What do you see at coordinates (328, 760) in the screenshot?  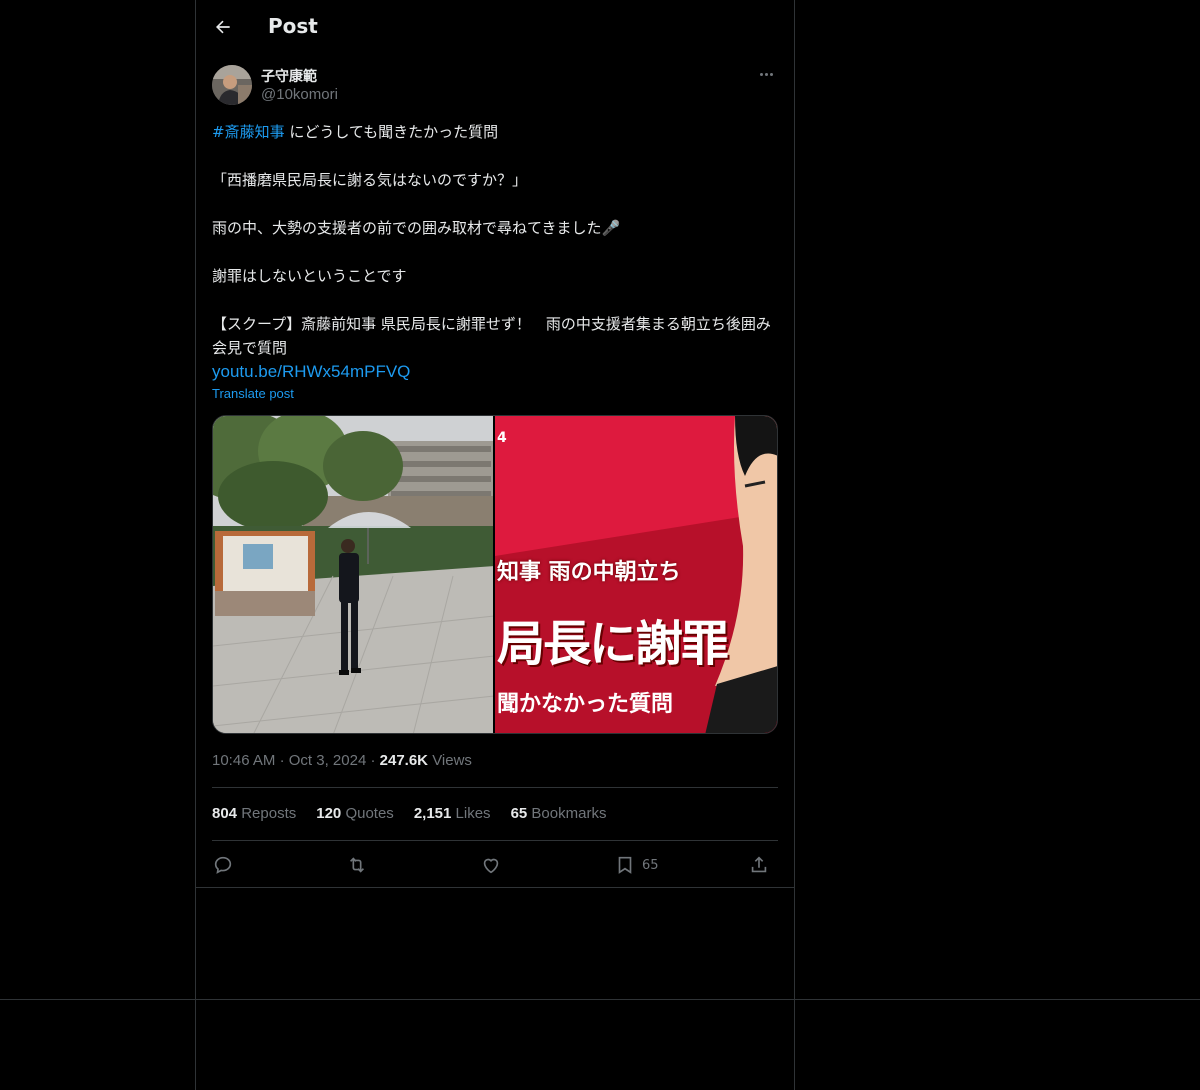 I see `post-date: Oct 3, 2024` at bounding box center [328, 760].